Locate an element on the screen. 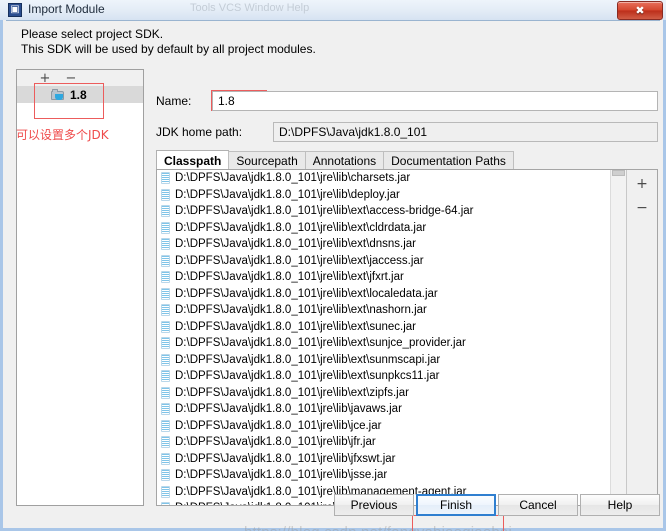 The image size is (666, 531). cancel-button-label: Cancel is located at coordinates (538, 505).